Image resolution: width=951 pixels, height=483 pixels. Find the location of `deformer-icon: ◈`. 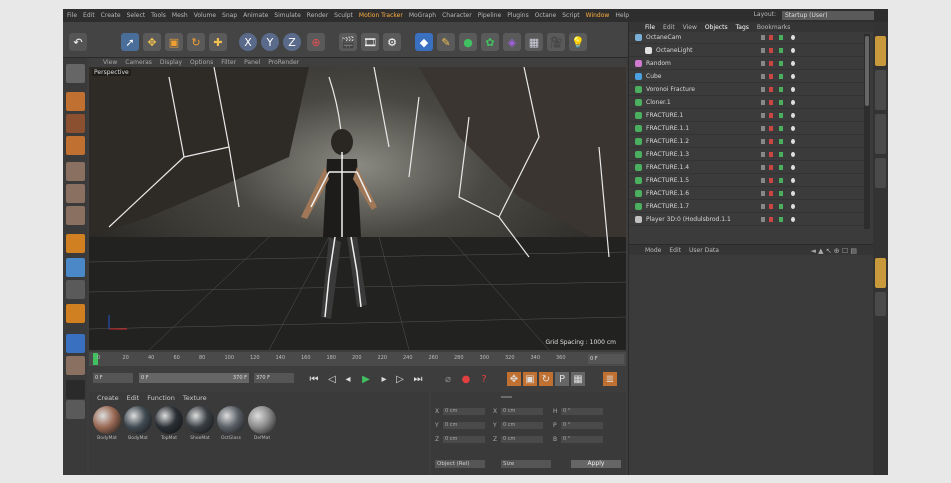

deformer-icon: ◈ is located at coordinates (512, 42).